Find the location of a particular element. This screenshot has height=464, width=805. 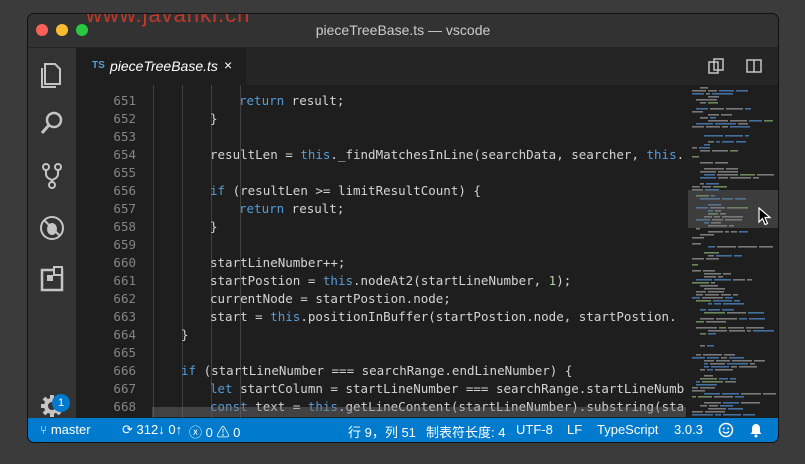

notifications-bell-icon is located at coordinates (756, 431).